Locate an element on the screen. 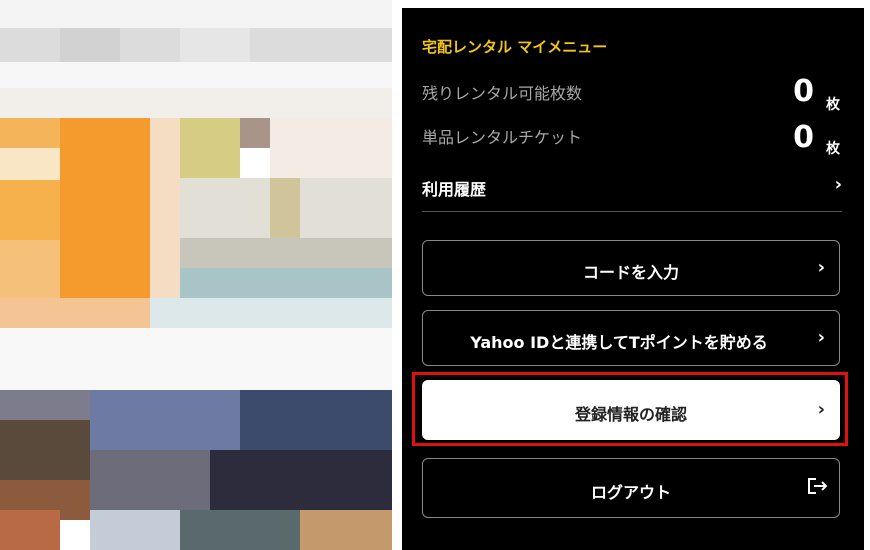 The image size is (870, 550). logout-button: ログアウト is located at coordinates (631, 488).